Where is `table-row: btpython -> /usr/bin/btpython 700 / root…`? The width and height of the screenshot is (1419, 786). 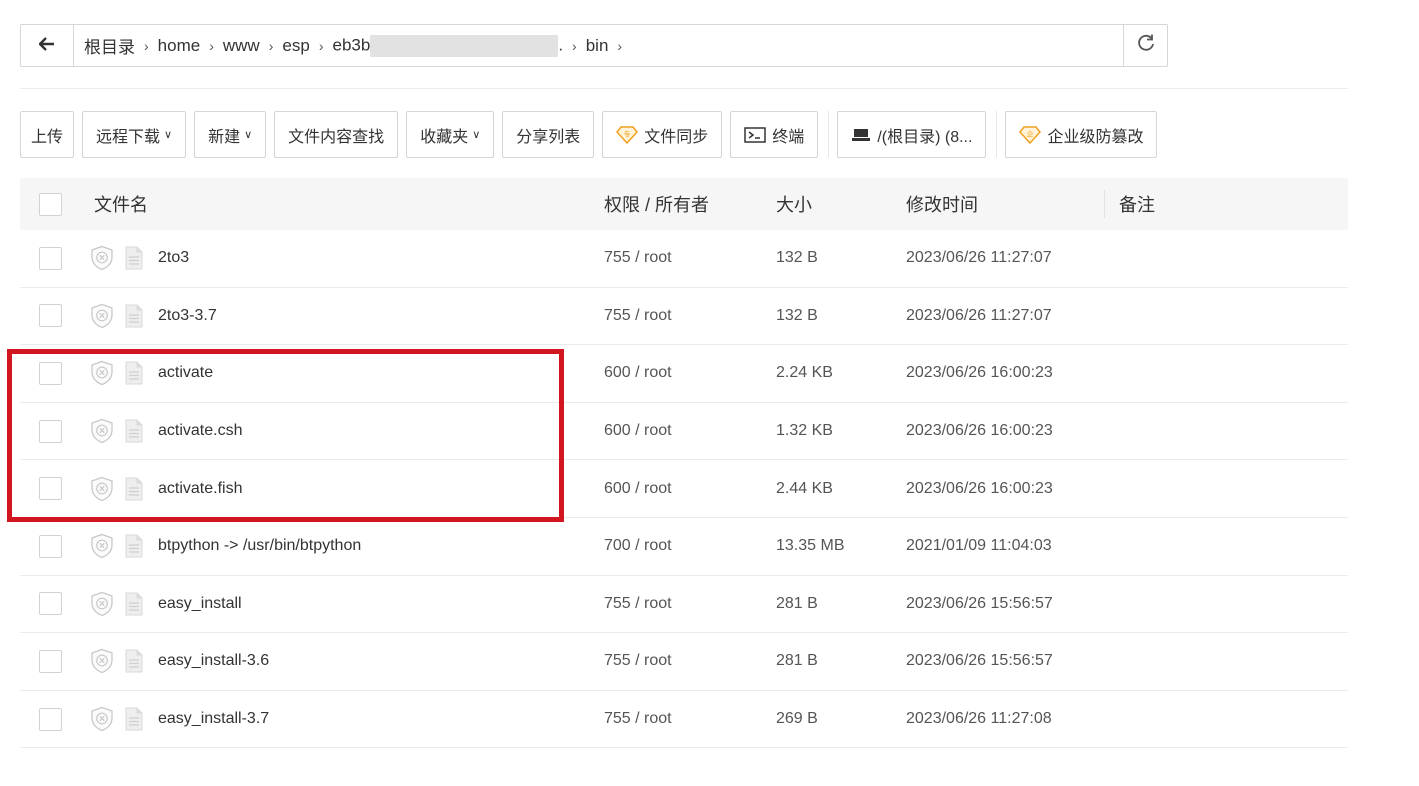 table-row: btpython -> /usr/bin/btpython 700 / root… is located at coordinates (684, 547).